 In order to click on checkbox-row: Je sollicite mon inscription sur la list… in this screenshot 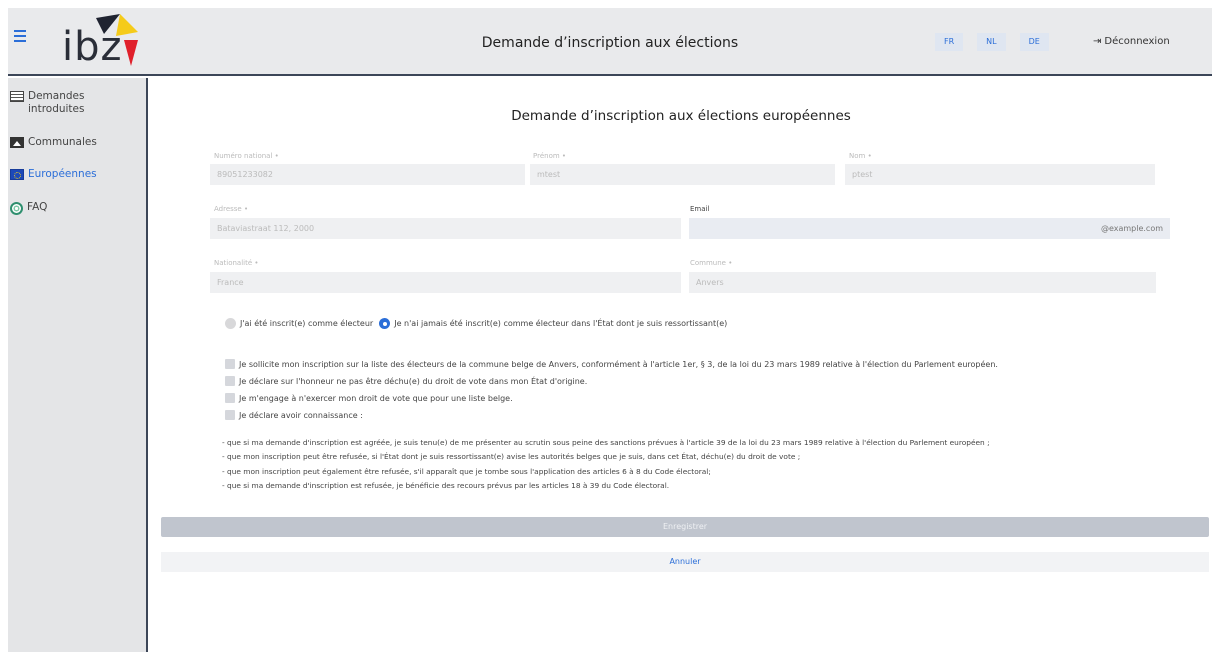, I will do `click(611, 364)`.